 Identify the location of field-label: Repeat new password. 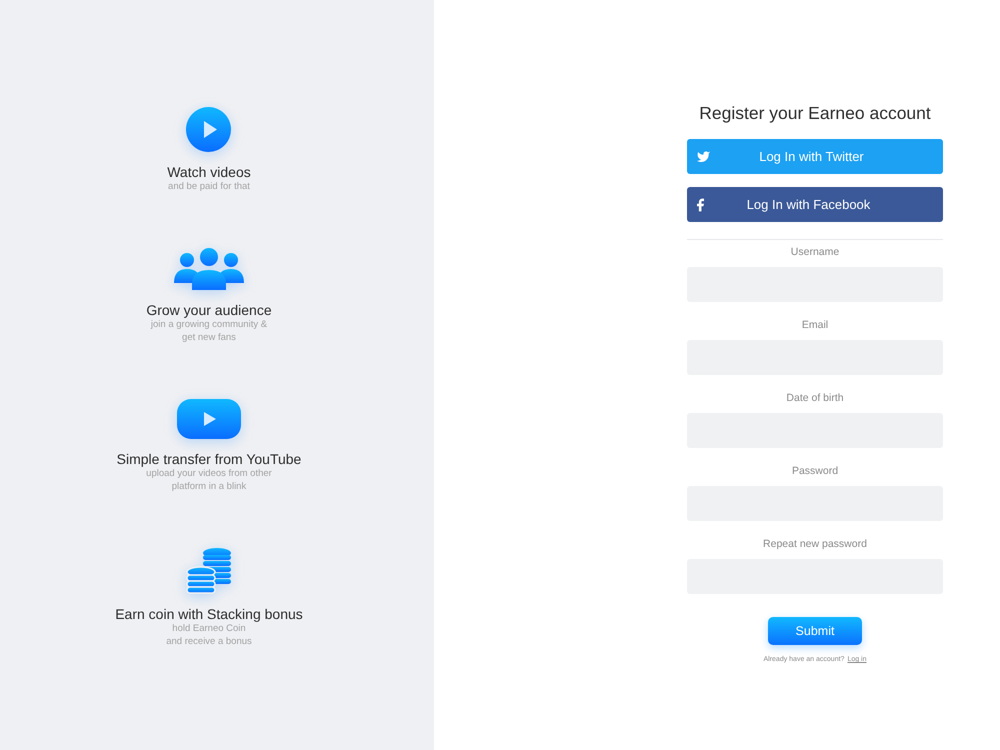
(815, 544).